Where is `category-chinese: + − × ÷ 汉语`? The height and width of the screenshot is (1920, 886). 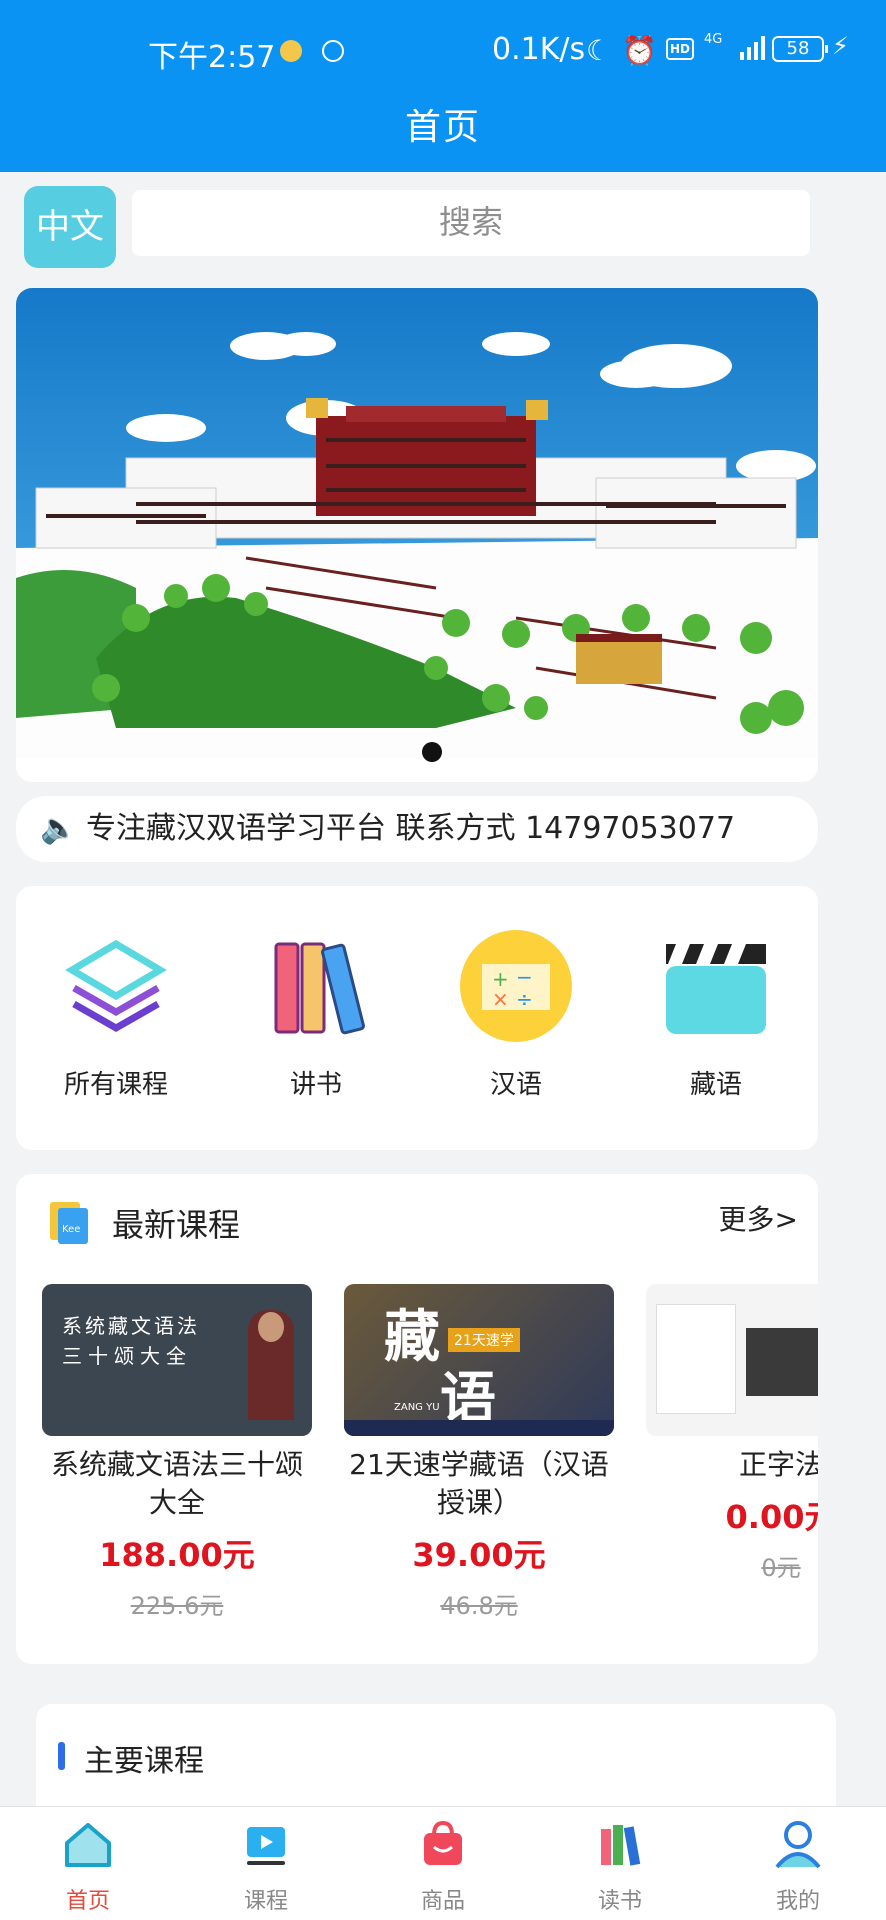
category-chinese: + − × ÷ 汉语 is located at coordinates (516, 1013).